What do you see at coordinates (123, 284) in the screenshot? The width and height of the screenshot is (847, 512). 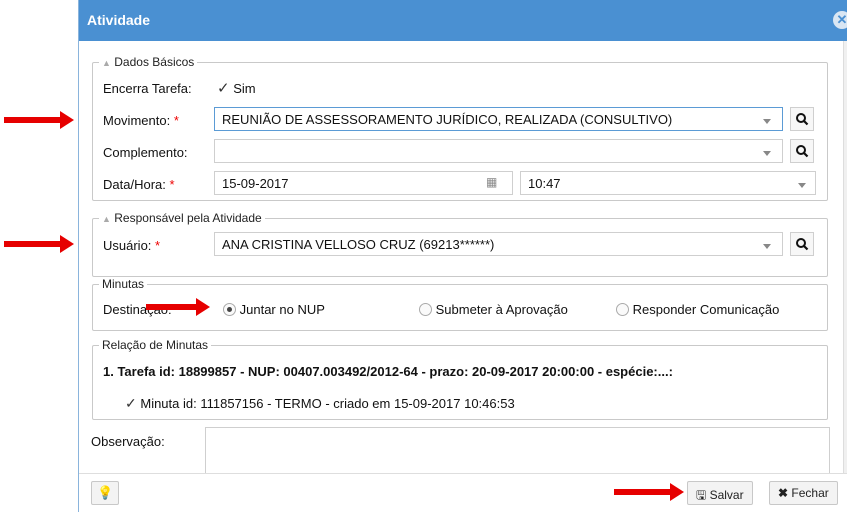 I see `legend-minutas: Minutas` at bounding box center [123, 284].